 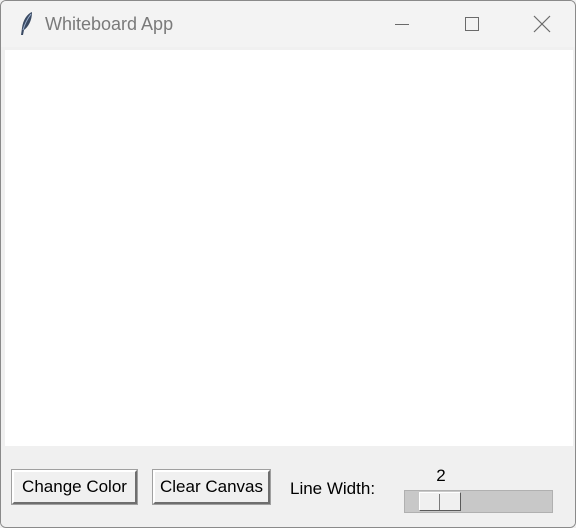 I want to click on minimize-button, so click(x=402, y=24).